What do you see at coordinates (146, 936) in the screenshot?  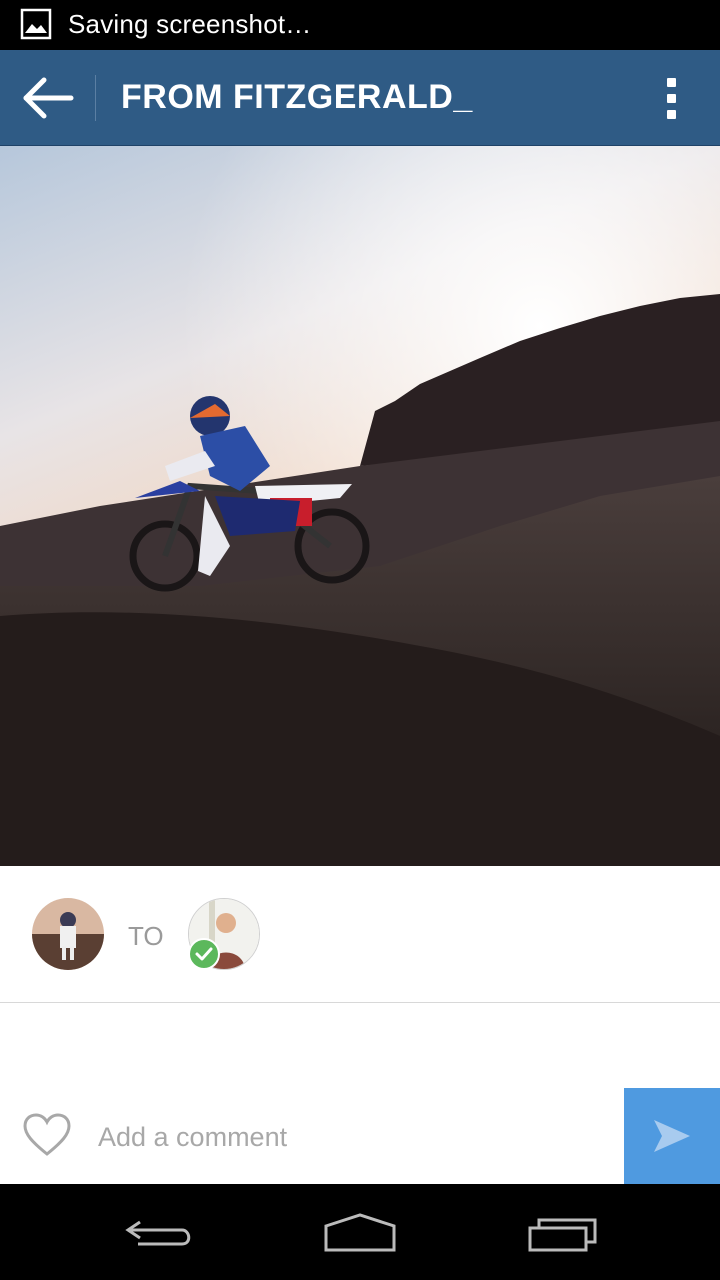 I see `to-label: TO` at bounding box center [146, 936].